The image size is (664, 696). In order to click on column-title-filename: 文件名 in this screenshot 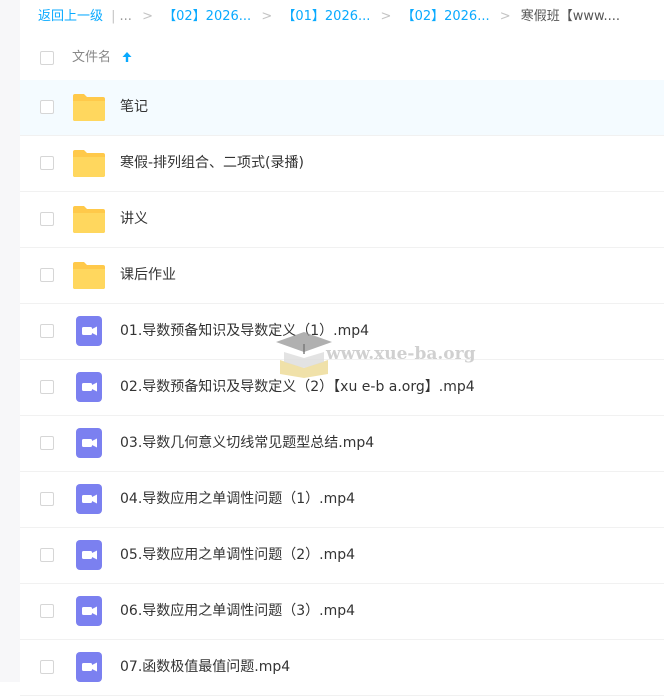, I will do `click(91, 58)`.